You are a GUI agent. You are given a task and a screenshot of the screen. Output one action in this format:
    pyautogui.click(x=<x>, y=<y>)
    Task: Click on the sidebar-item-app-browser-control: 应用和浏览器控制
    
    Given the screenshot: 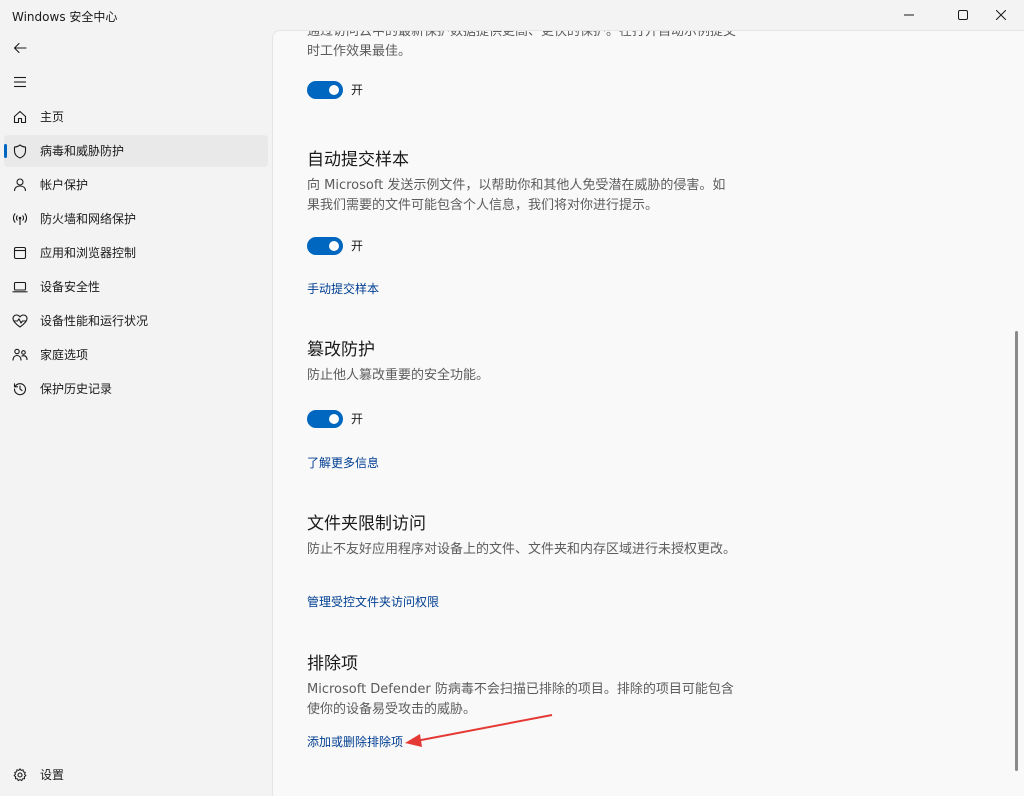 What is the action you would take?
    pyautogui.click(x=136, y=253)
    